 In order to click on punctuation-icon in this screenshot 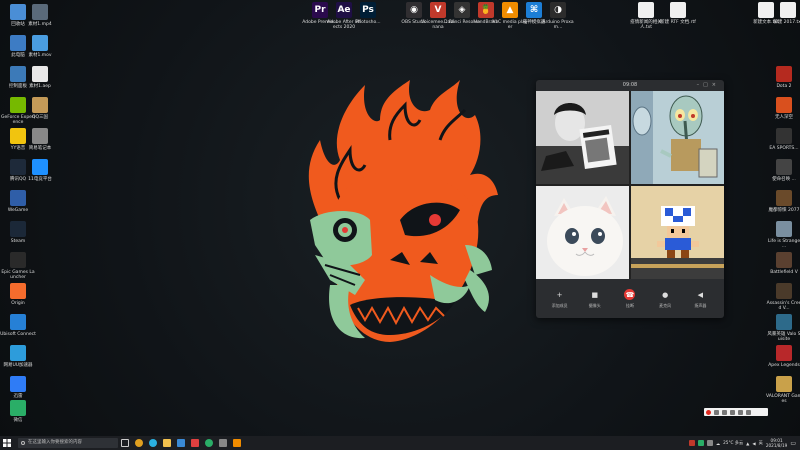, I will do `click(724, 412)`.